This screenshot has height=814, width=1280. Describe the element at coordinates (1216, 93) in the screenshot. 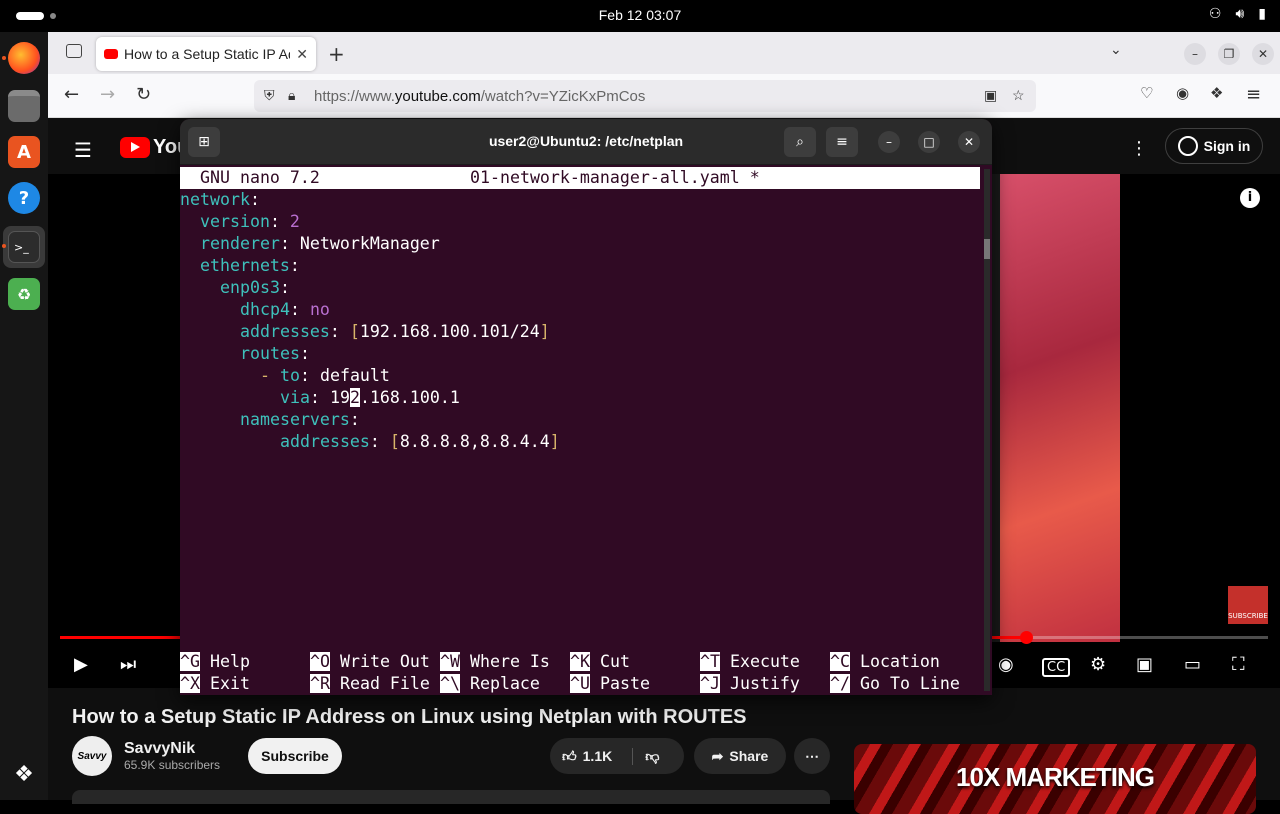

I see `extensions-icon: ❖` at that location.